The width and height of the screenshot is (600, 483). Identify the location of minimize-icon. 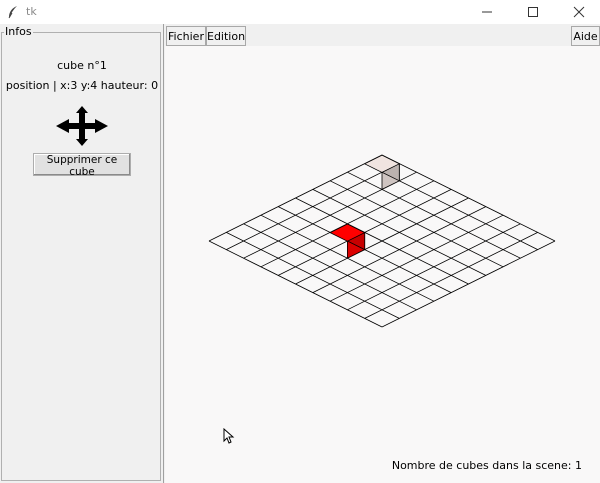
(487, 12).